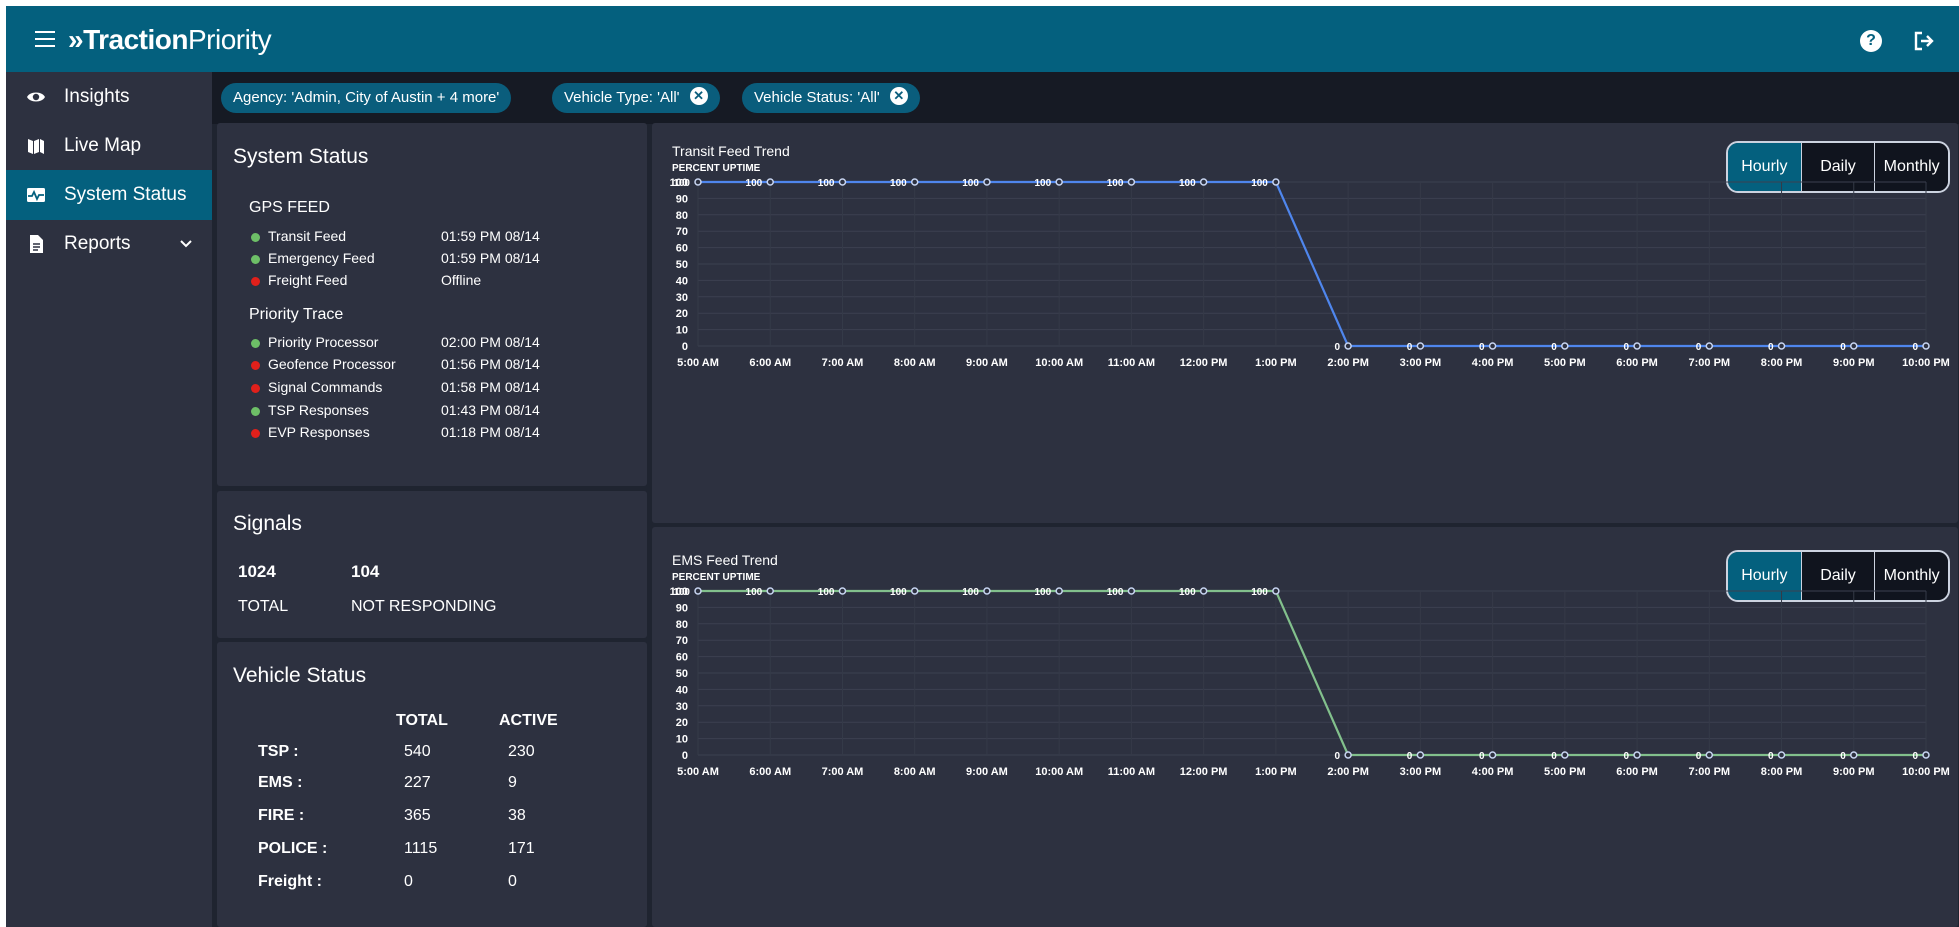 The height and width of the screenshot is (927, 1959). Describe the element at coordinates (682, 265) in the screenshot. I see `y-tick-label: 50` at that location.